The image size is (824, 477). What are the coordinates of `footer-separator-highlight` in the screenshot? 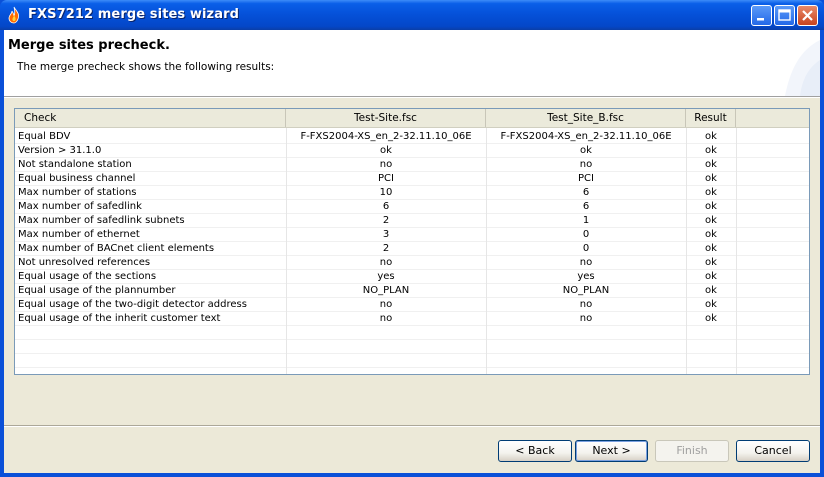 It's located at (412, 426).